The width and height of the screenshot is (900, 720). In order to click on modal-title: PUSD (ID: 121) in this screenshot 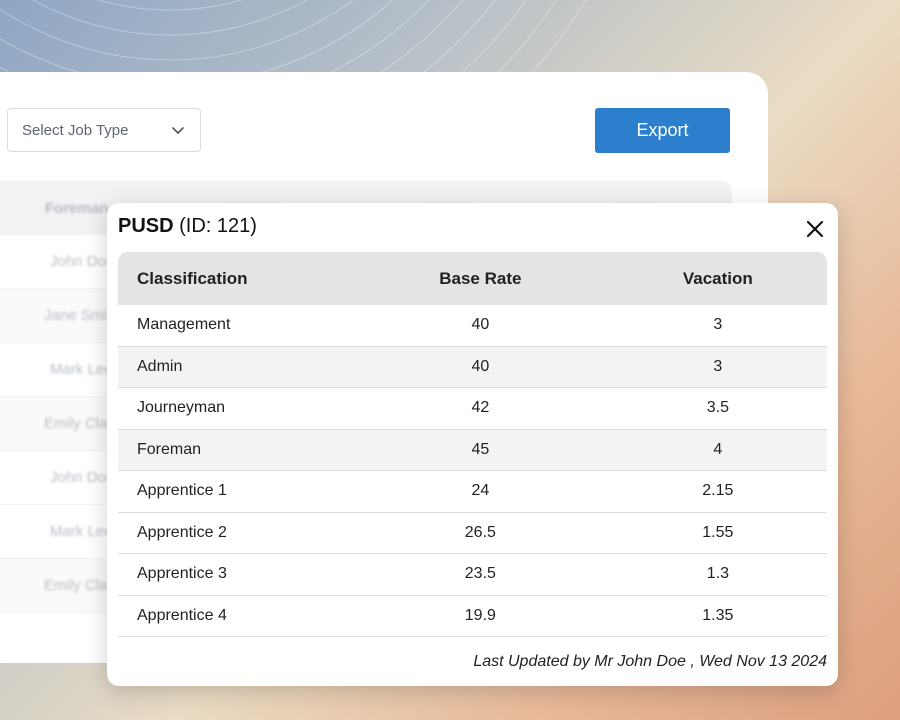, I will do `click(187, 226)`.